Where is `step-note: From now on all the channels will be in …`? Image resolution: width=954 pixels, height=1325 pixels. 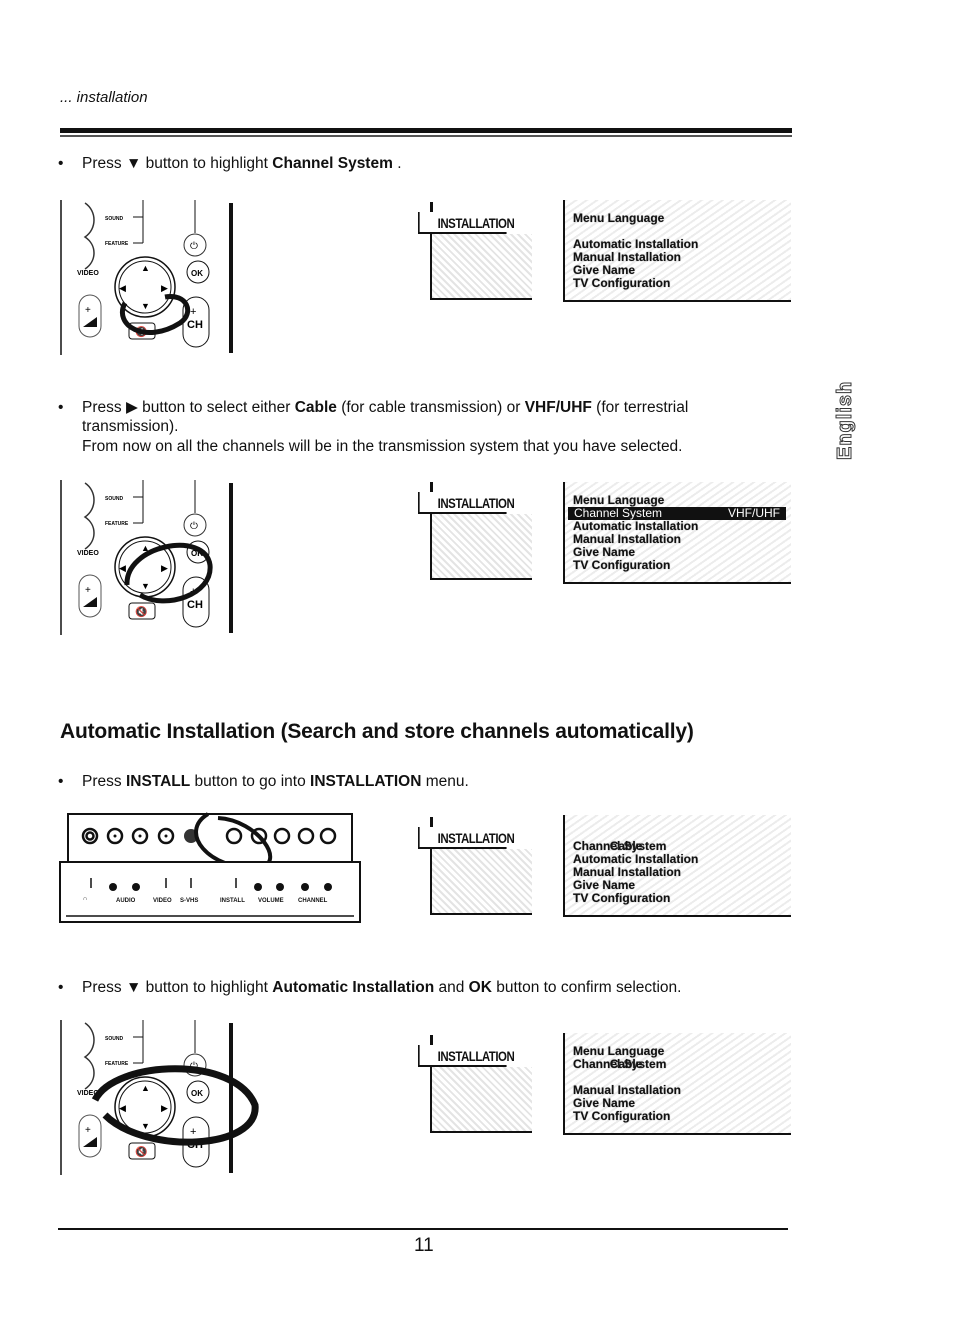 step-note: From now on all the channels will be in … is located at coordinates (382, 446).